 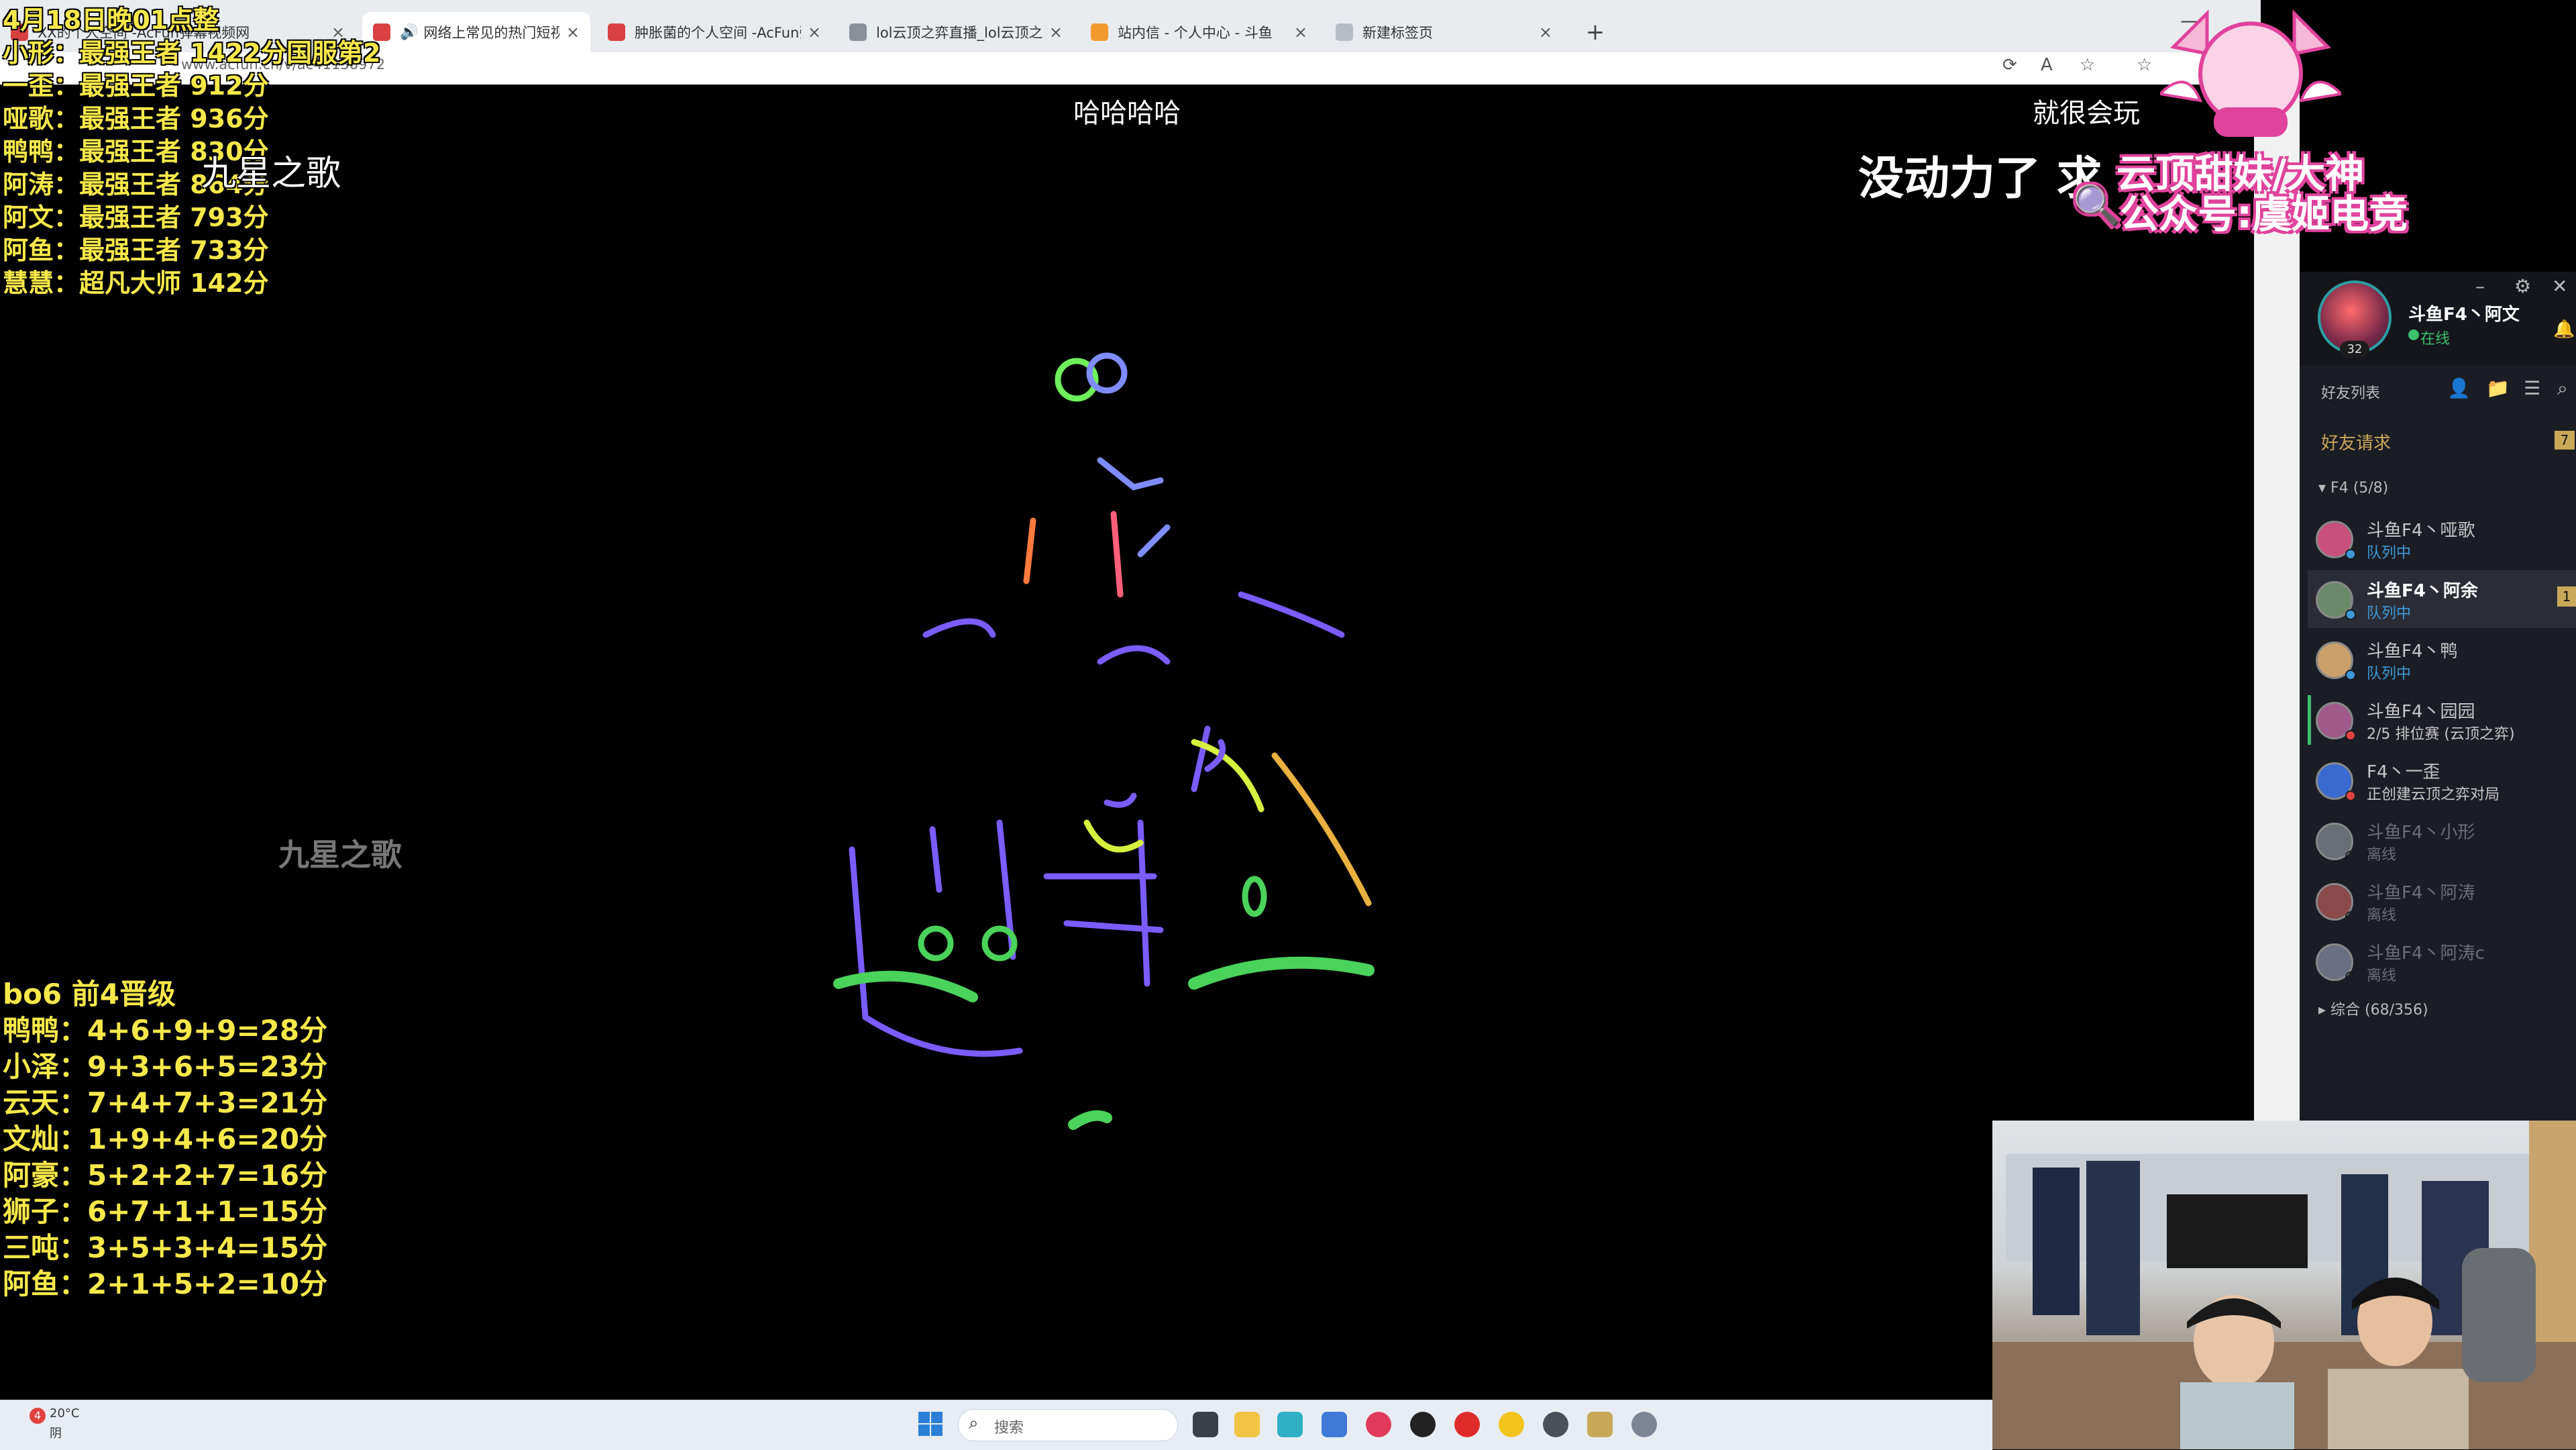 What do you see at coordinates (409, 32) in the screenshot?
I see `speaker-icon: 🔊` at bounding box center [409, 32].